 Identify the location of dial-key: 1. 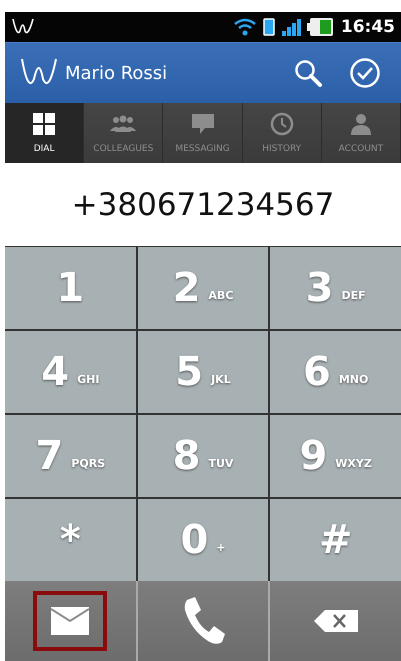
(70, 288).